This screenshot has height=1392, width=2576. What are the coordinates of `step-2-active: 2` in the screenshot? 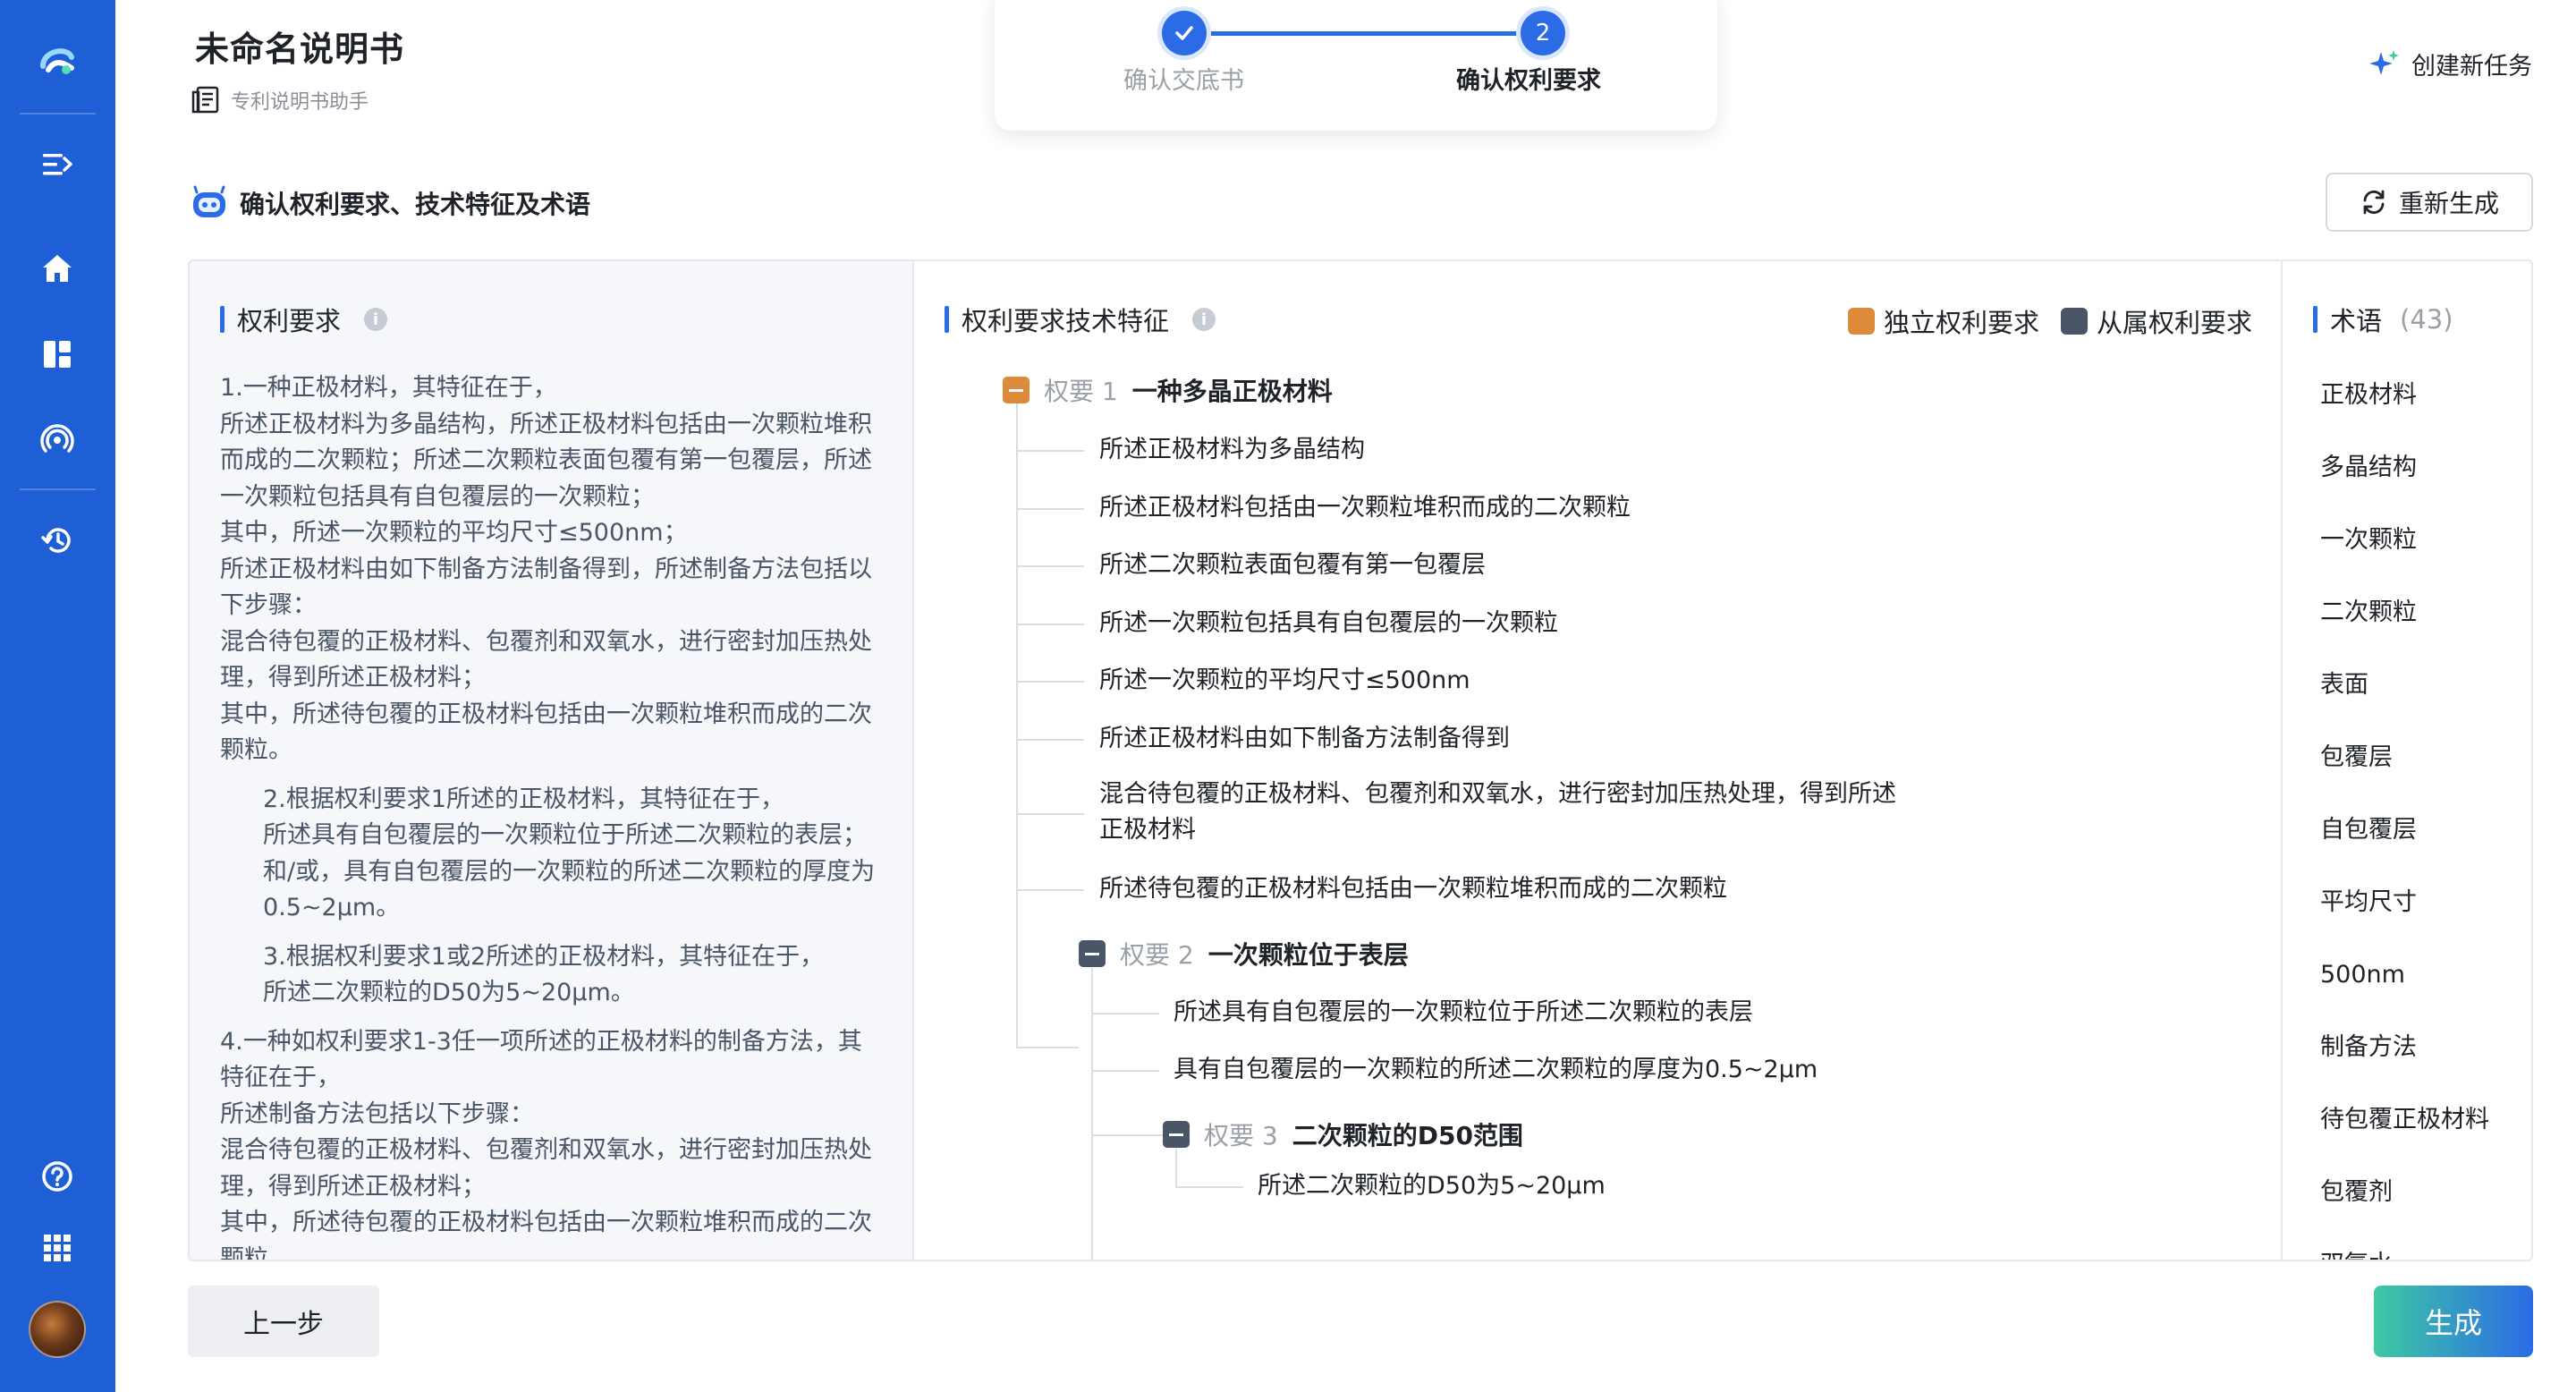 It's located at (1543, 33).